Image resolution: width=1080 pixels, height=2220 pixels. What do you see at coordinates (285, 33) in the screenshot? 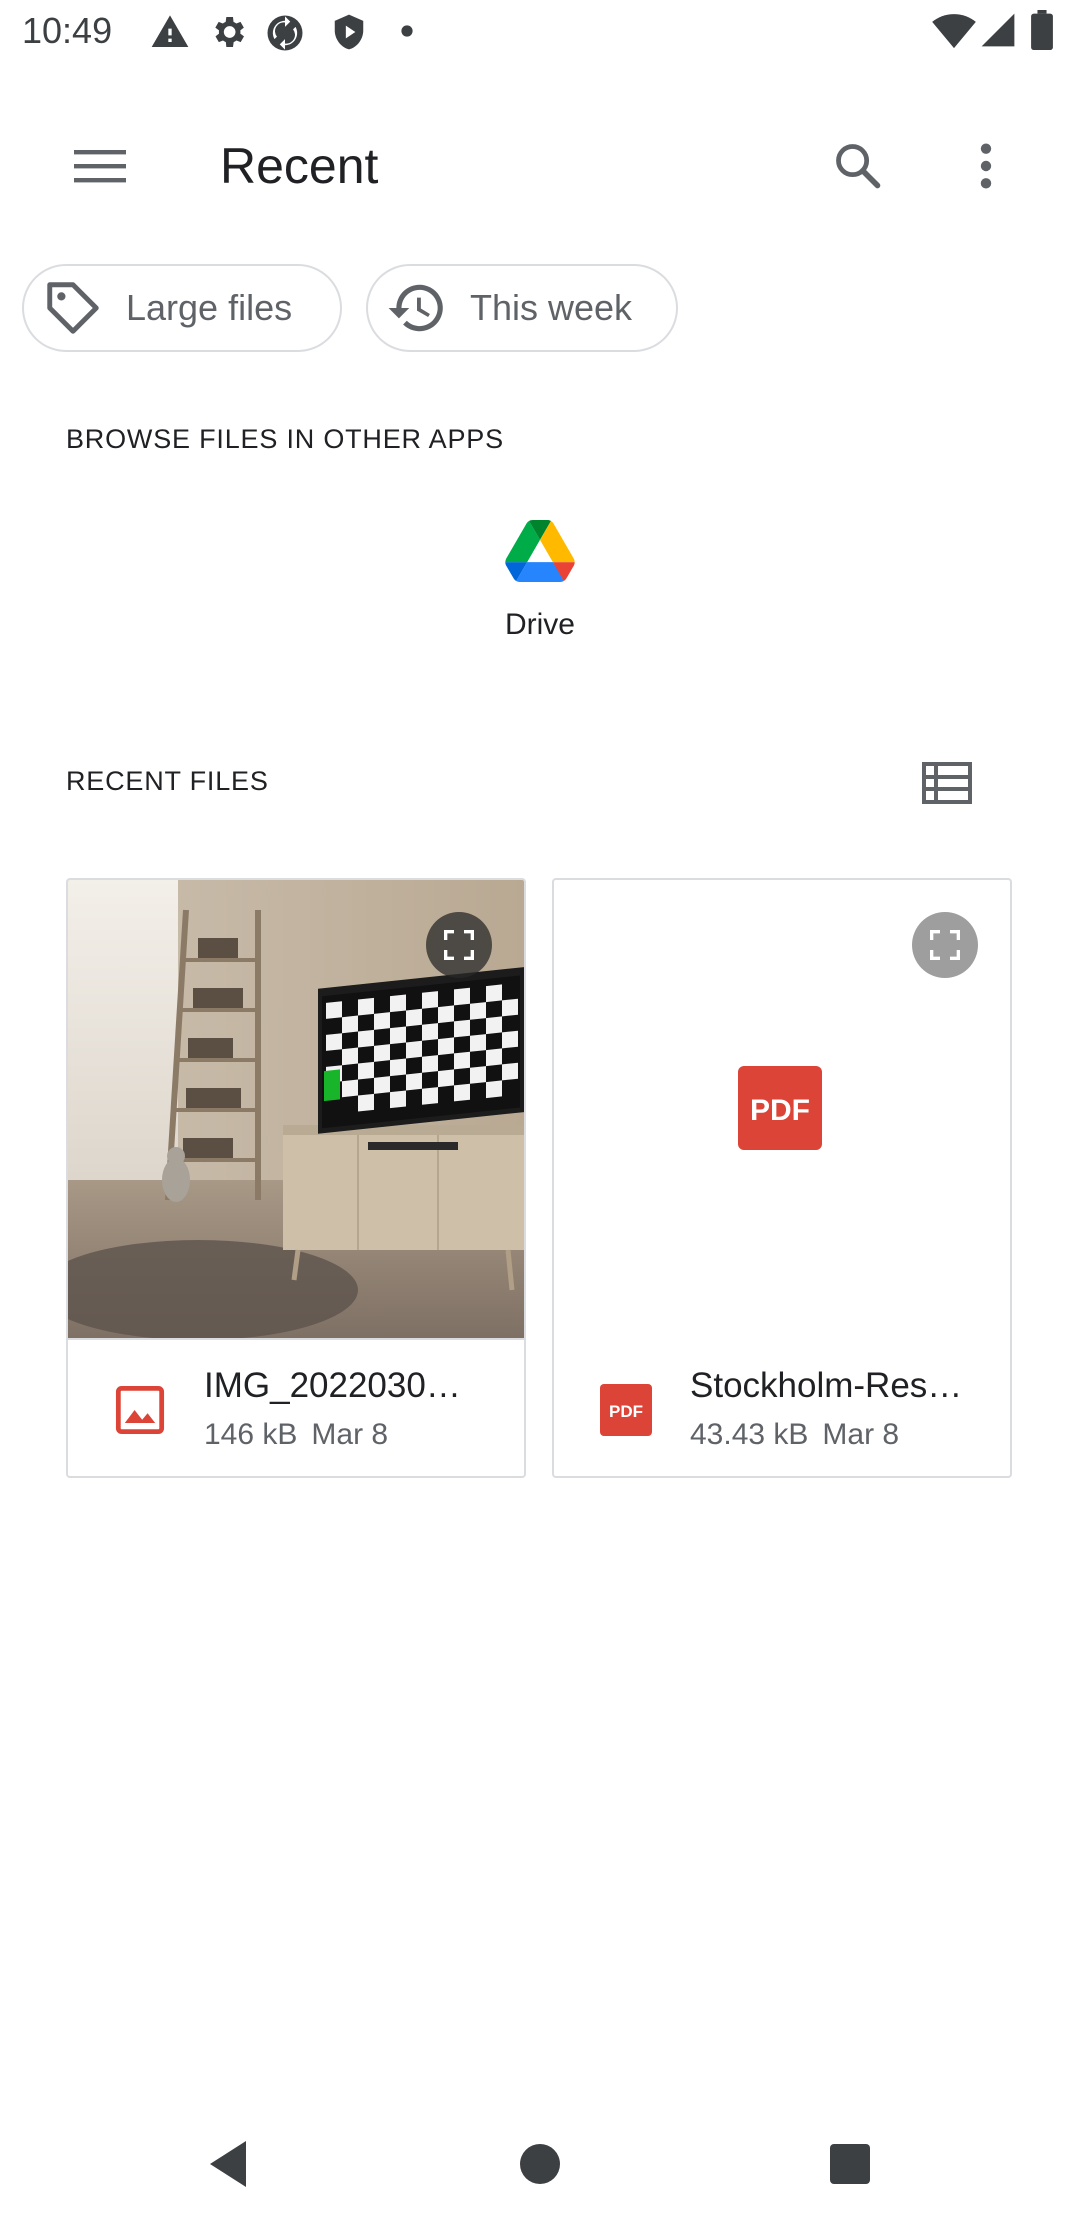
I see `sync-icon` at bounding box center [285, 33].